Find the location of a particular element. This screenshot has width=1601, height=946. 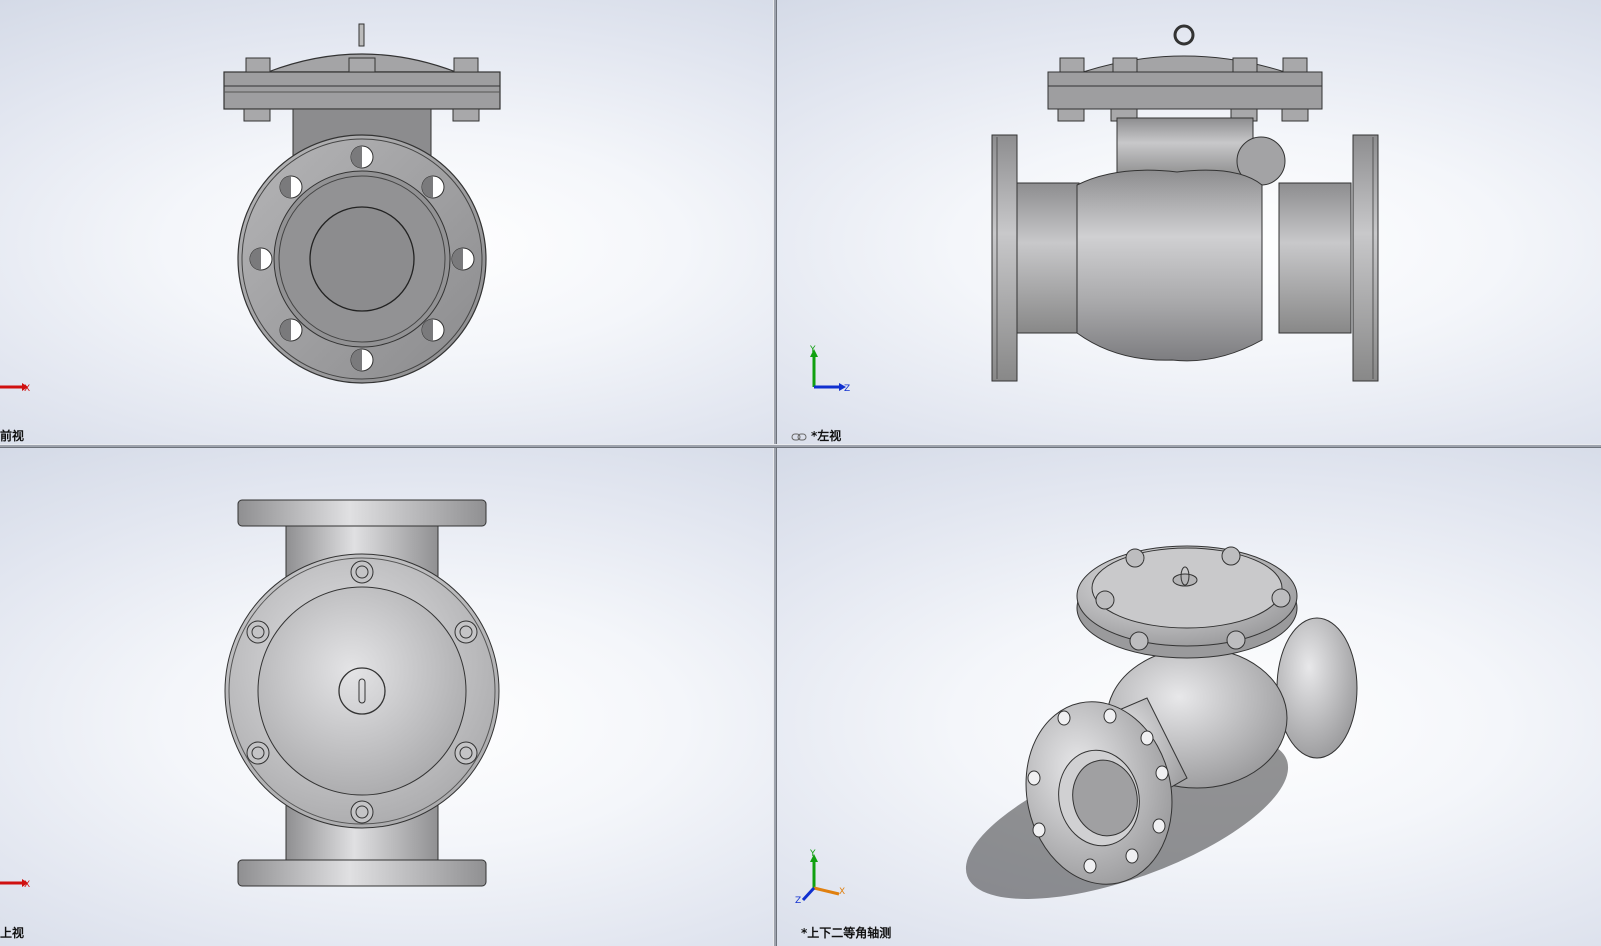

view-label-left-text: *左视 is located at coordinates (826, 436).